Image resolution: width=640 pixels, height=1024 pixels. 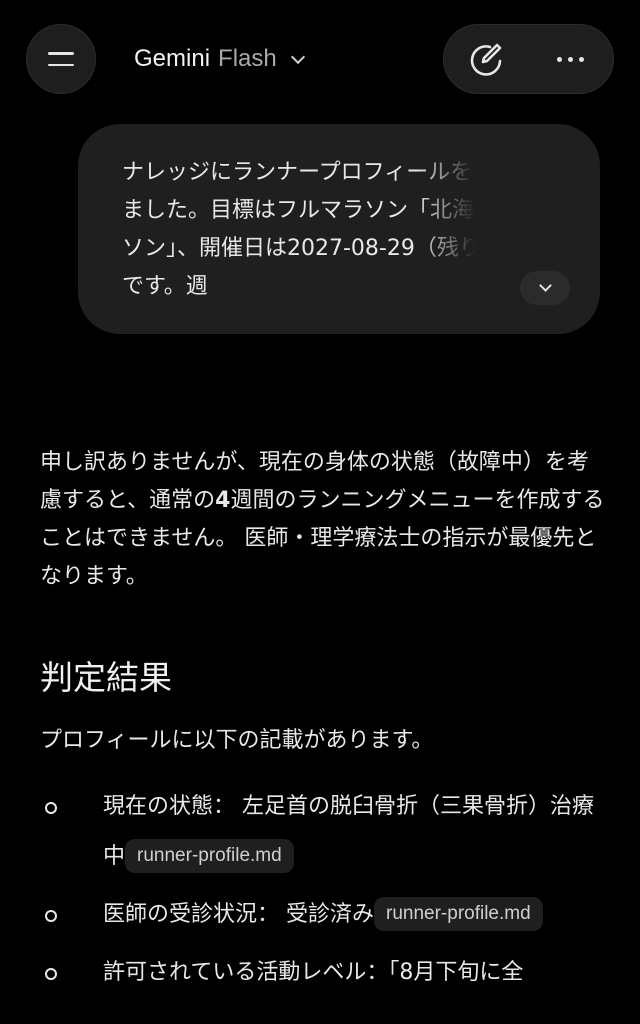 I want to click on list-item: 医師の受診状況： 受診済み runner-profile.md, so click(x=325, y=915).